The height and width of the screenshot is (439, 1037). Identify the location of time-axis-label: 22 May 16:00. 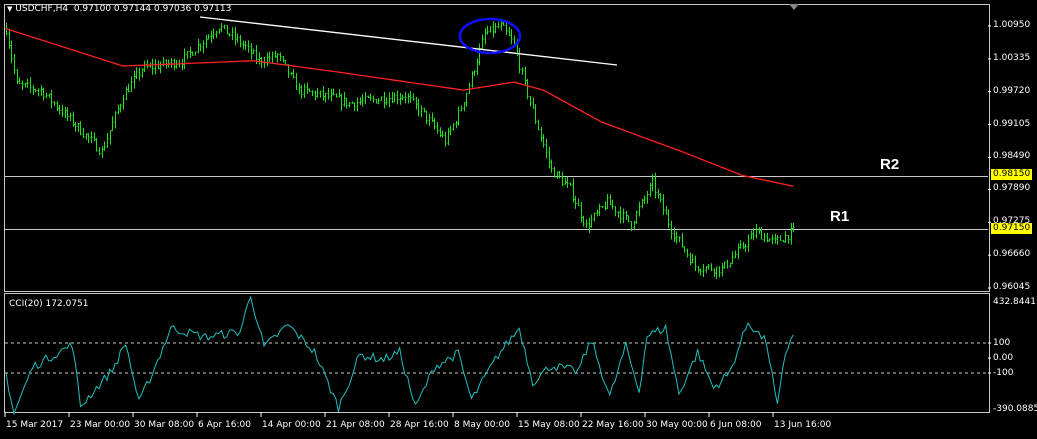
(613, 425).